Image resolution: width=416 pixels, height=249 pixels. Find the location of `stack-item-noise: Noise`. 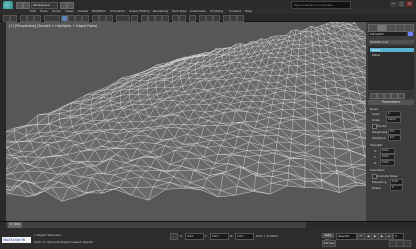

stack-item-noise: Noise is located at coordinates (392, 50).